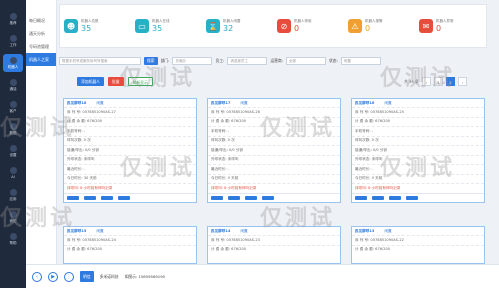 The height and width of the screenshot is (288, 499). What do you see at coordinates (379, 26) in the screenshot?
I see `stat-alarm: ⚠ 机器人报警 0` at bounding box center [379, 26].